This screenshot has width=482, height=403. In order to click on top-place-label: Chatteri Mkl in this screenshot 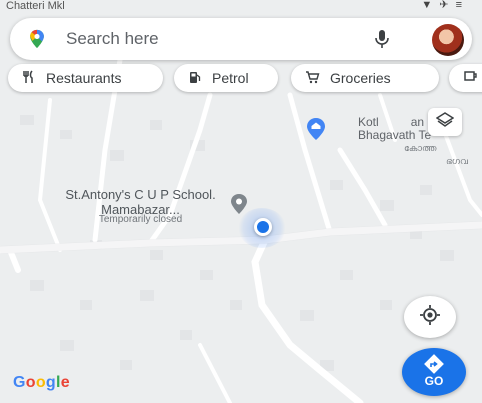, I will do `click(35, 6)`.